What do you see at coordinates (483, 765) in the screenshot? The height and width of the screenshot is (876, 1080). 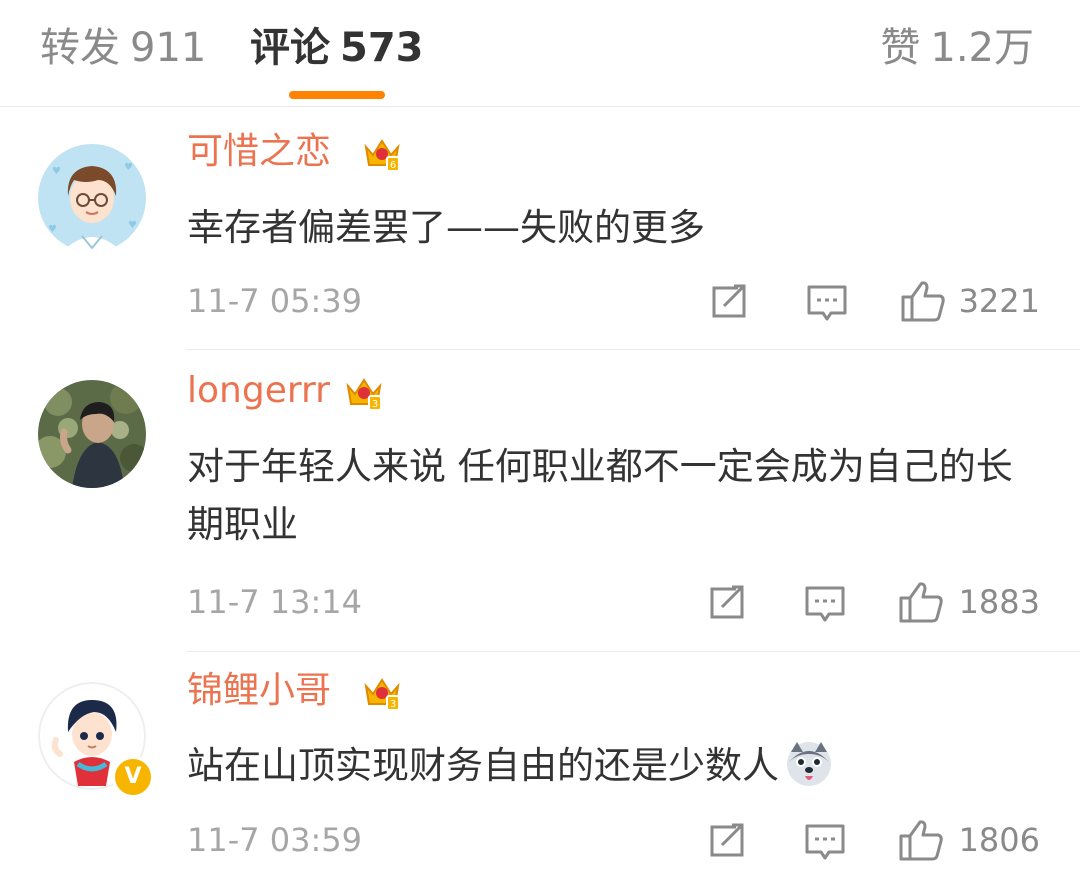 I see `comment-text: 站在山顶实现财务自由的还是少数人` at bounding box center [483, 765].